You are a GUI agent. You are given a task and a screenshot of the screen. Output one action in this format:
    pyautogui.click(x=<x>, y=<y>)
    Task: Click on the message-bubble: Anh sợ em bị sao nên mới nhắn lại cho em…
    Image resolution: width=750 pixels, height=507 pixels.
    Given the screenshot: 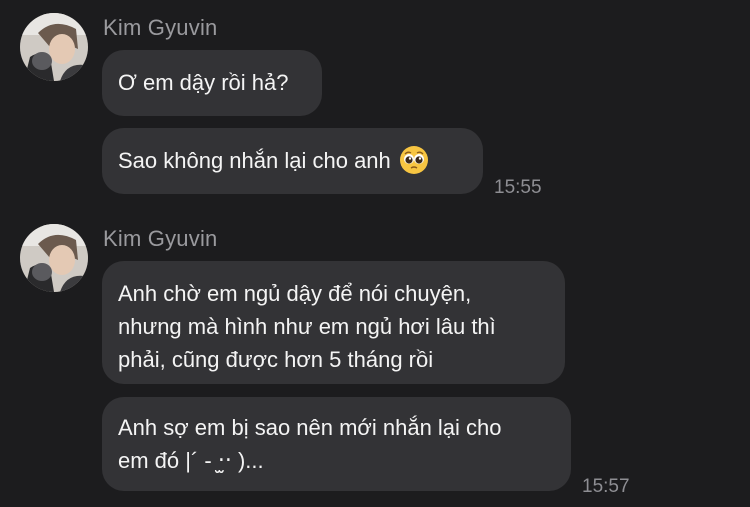 What is the action you would take?
    pyautogui.click(x=336, y=444)
    